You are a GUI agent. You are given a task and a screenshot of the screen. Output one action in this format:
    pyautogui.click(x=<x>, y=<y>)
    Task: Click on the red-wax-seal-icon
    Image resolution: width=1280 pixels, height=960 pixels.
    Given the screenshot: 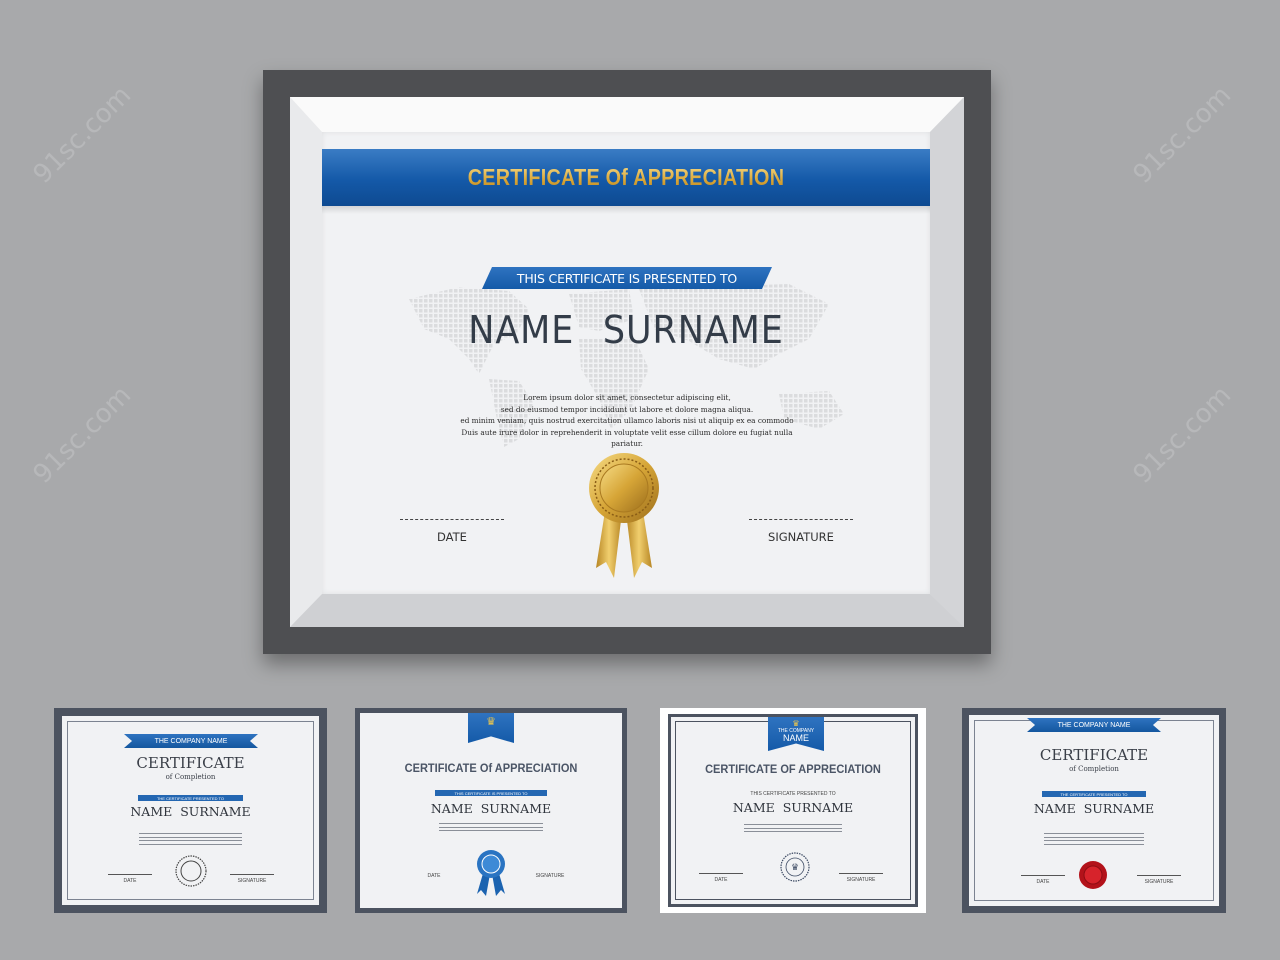 What is the action you would take?
    pyautogui.click(x=1093, y=875)
    